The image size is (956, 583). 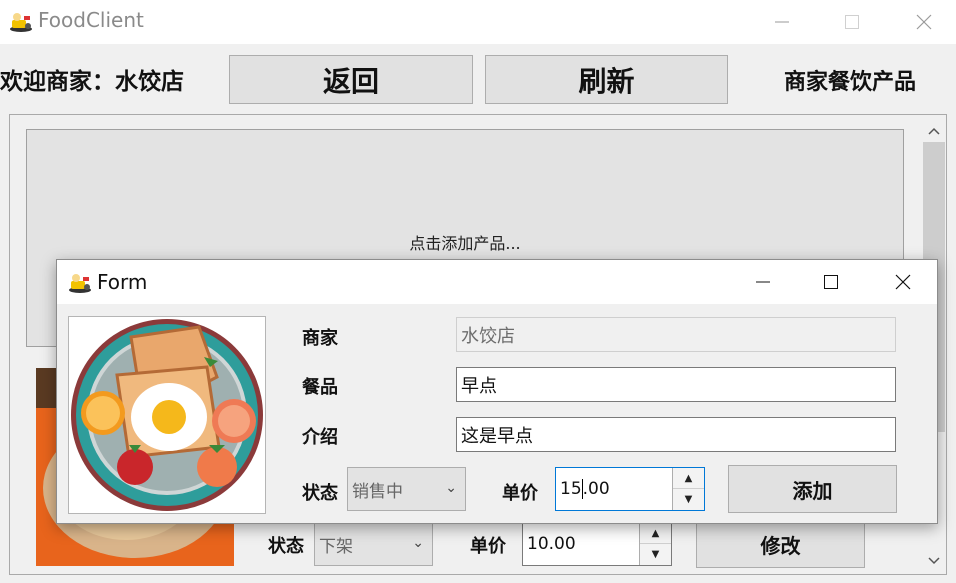 I want to click on dialog-titlebar: Form, so click(x=497, y=282).